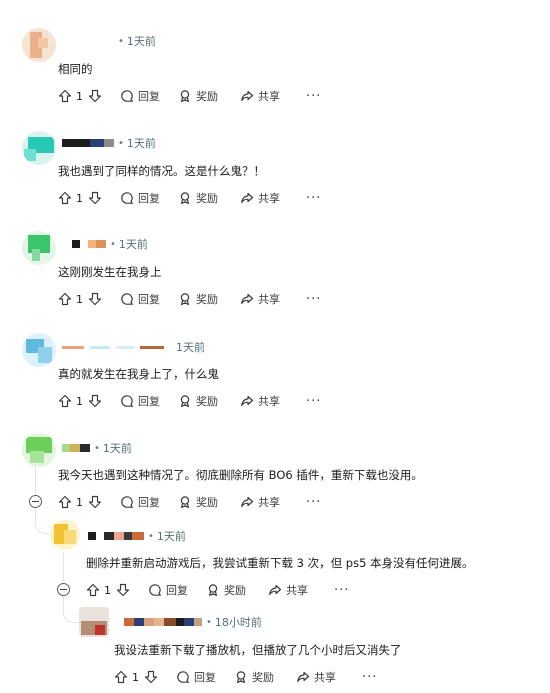  Describe the element at coordinates (280, 563) in the screenshot. I see `comment-body: 删除并重新启动游戏后，我尝试重新下载 3 次，但 ps5 本身没有任何进展。` at that location.